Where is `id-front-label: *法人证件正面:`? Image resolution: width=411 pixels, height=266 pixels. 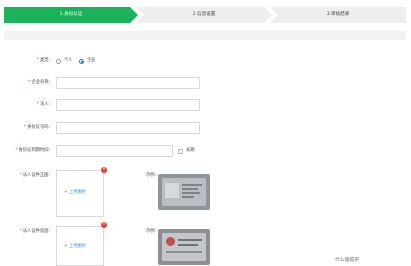
id-front-label: *法人证件正面: is located at coordinates (34, 175).